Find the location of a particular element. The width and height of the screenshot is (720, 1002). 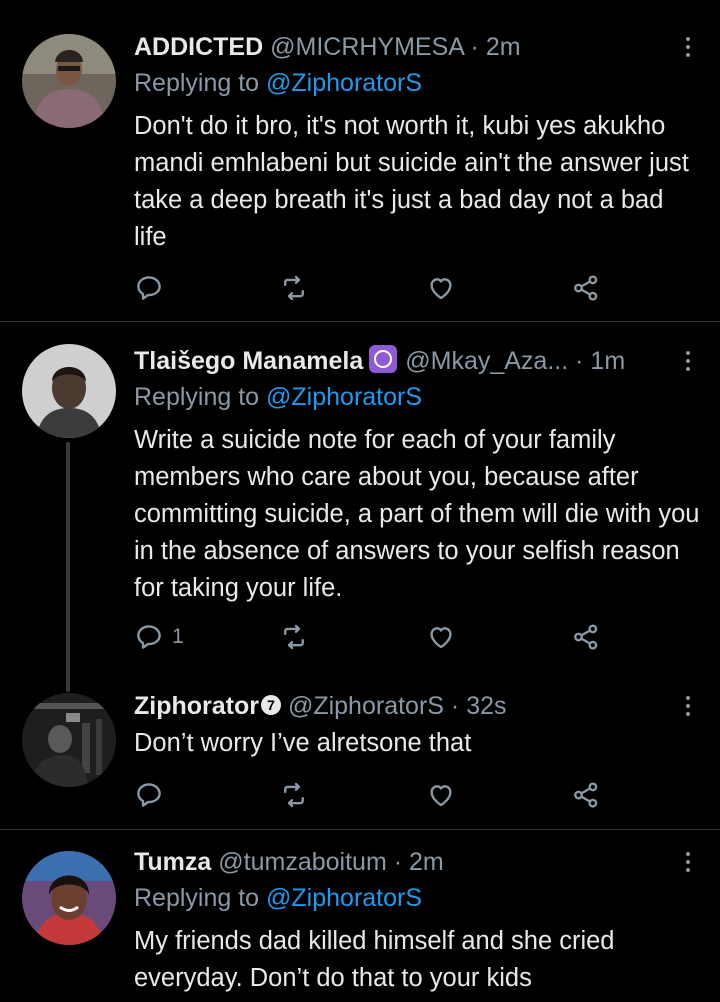

badge-icon is located at coordinates (271, 705).